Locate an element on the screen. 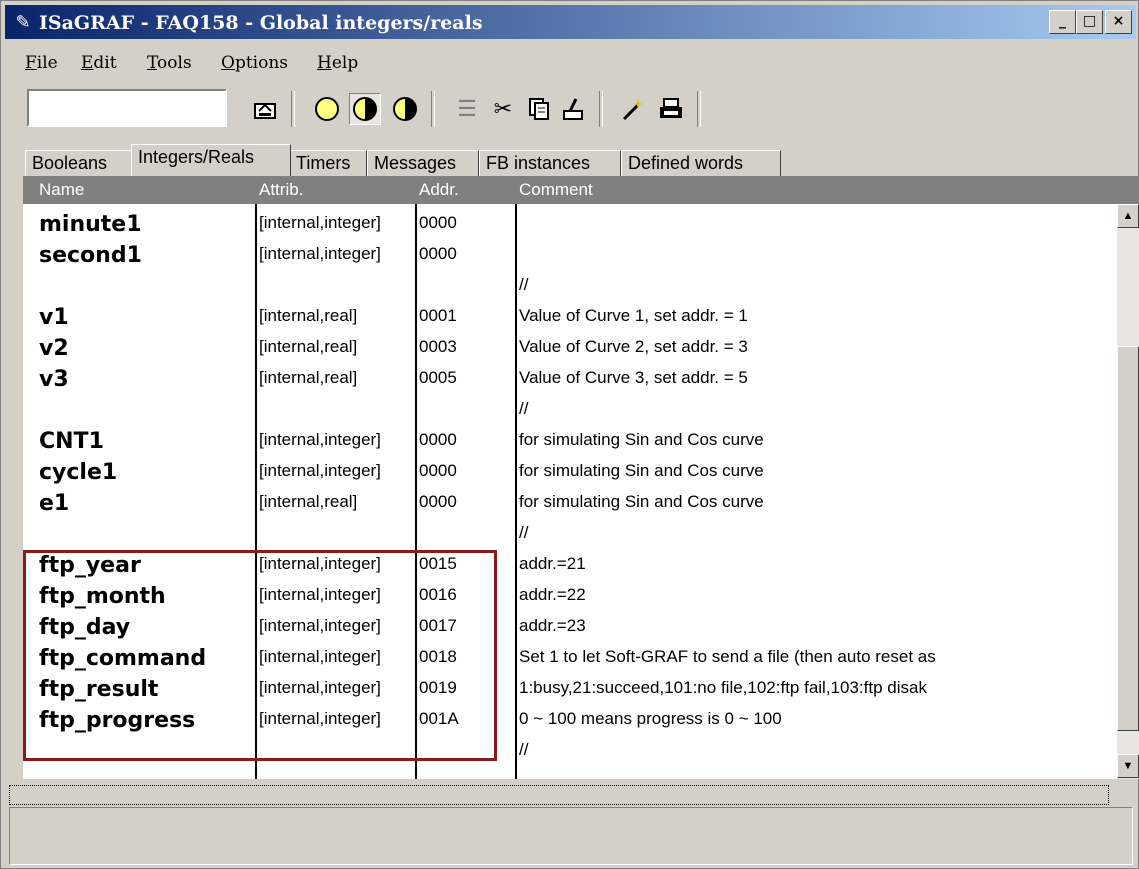 The width and height of the screenshot is (1139, 869). print-icon is located at coordinates (671, 109).